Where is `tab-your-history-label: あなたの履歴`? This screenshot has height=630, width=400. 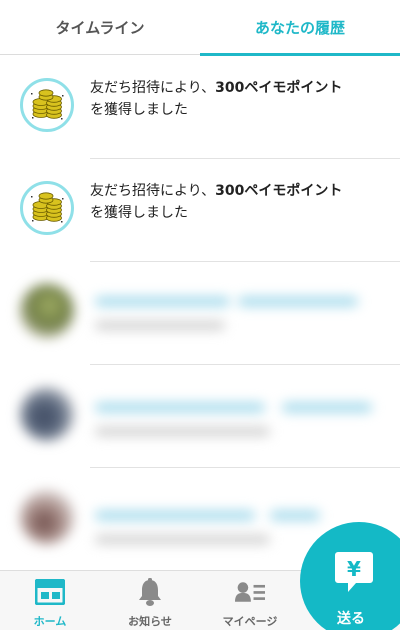
tab-your-history-label: あなたの履歴 is located at coordinates (299, 28).